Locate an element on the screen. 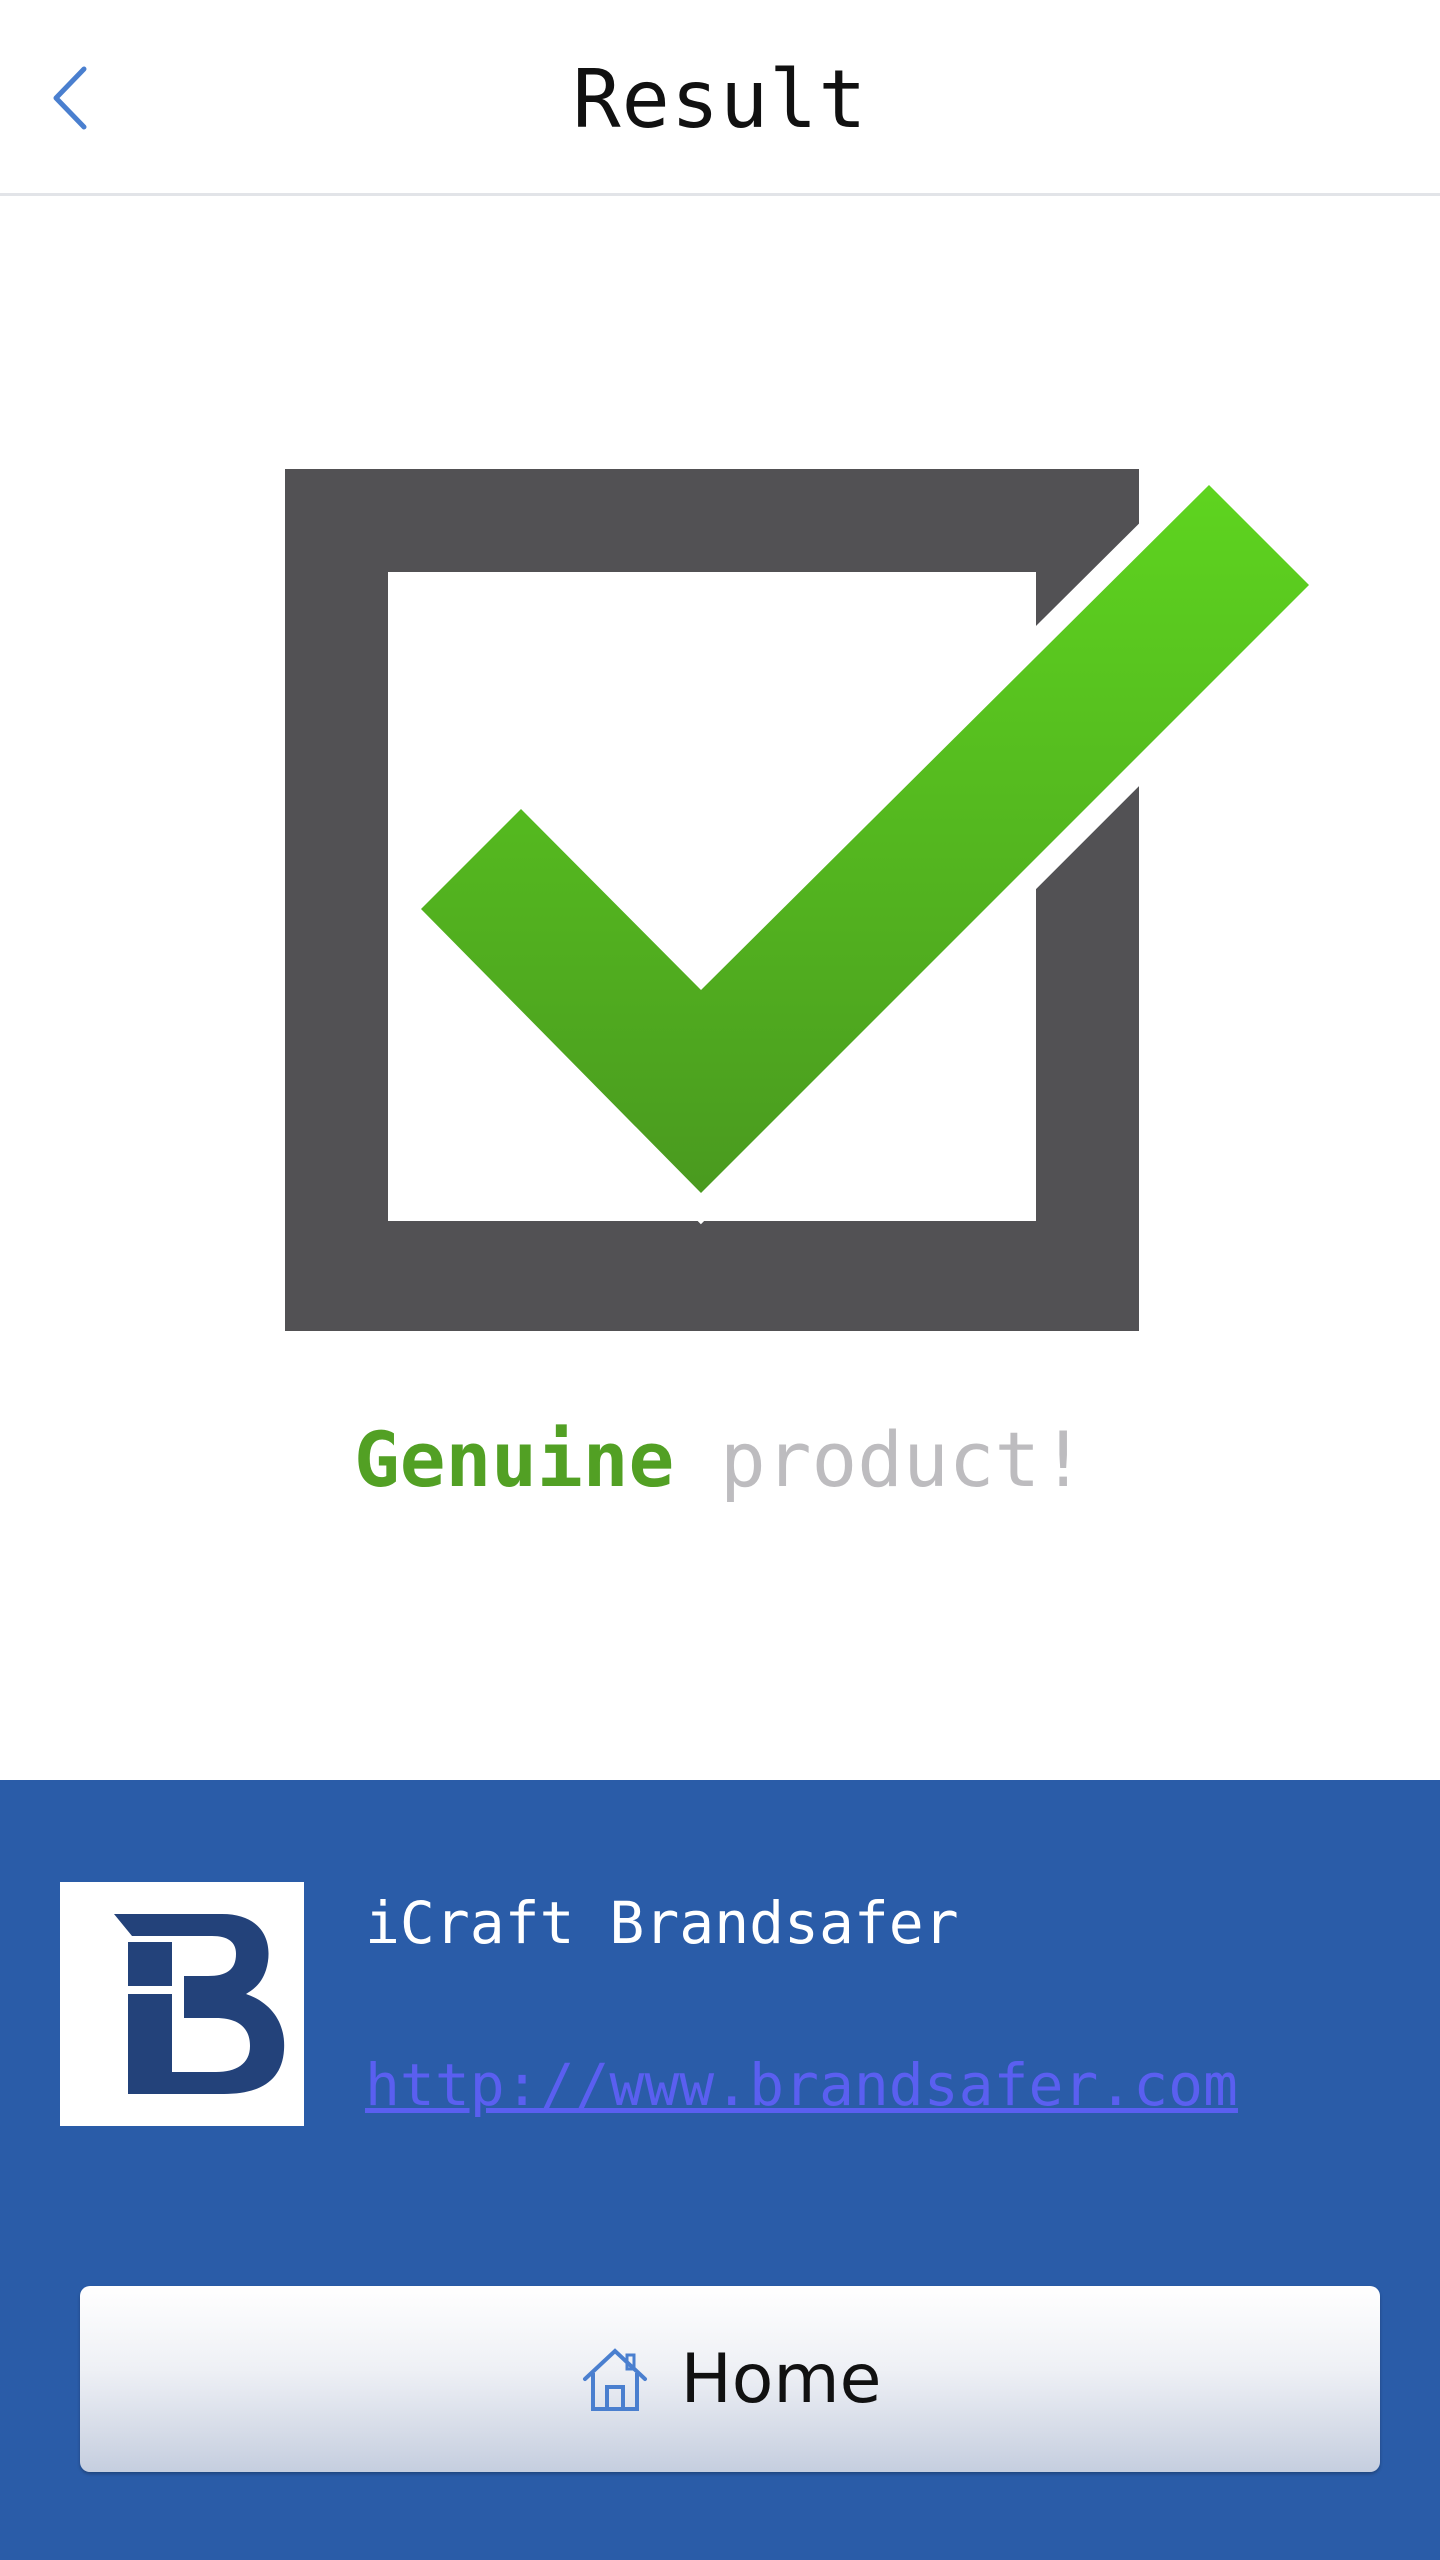  home-button: Home is located at coordinates (730, 2379).